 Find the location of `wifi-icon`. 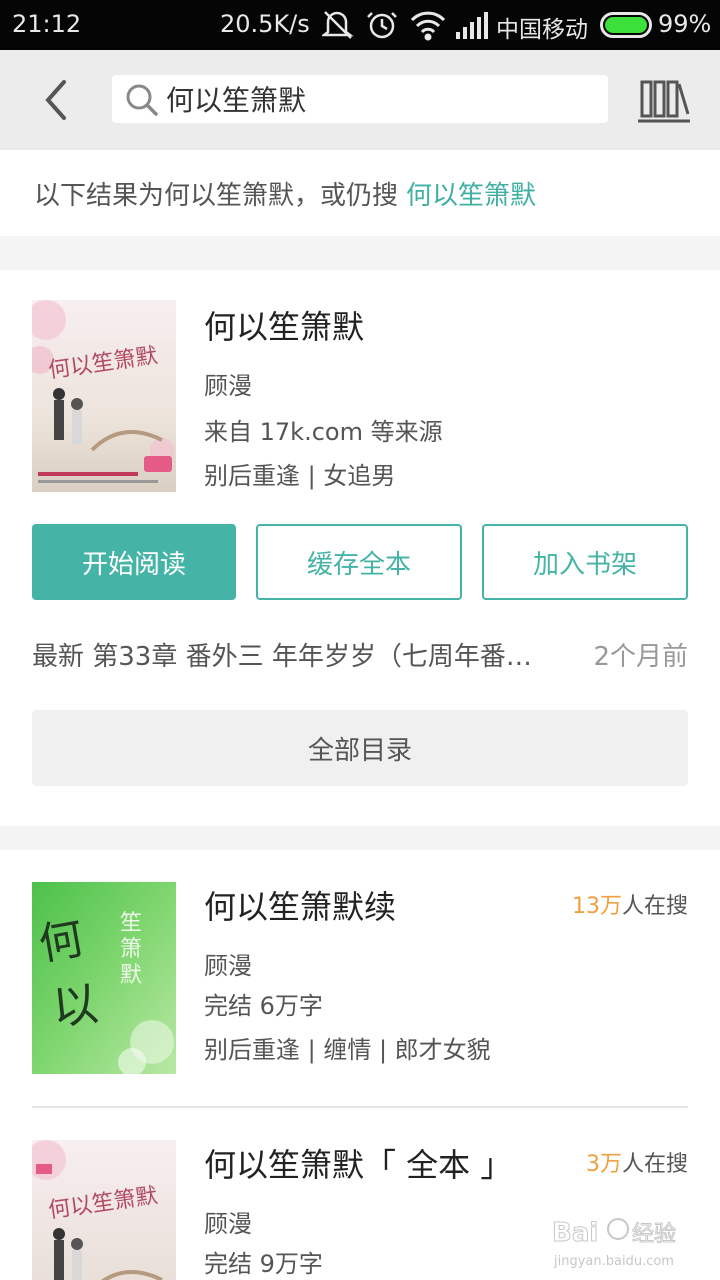

wifi-icon is located at coordinates (428, 26).